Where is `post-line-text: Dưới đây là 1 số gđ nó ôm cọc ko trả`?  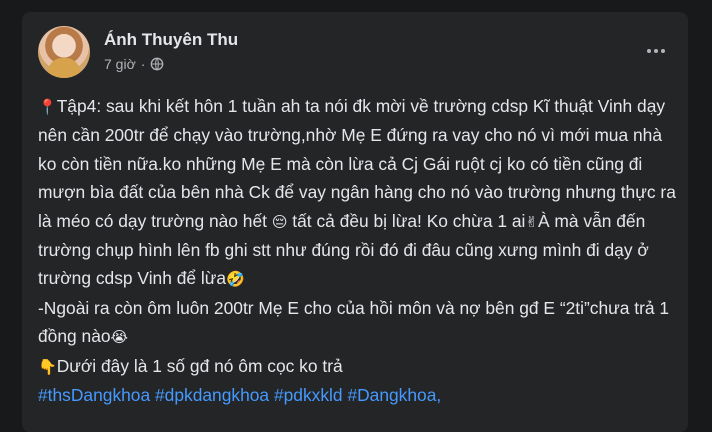
post-line-text: Dưới đây là 1 số gđ nó ôm cọc ko trả is located at coordinates (199, 365).